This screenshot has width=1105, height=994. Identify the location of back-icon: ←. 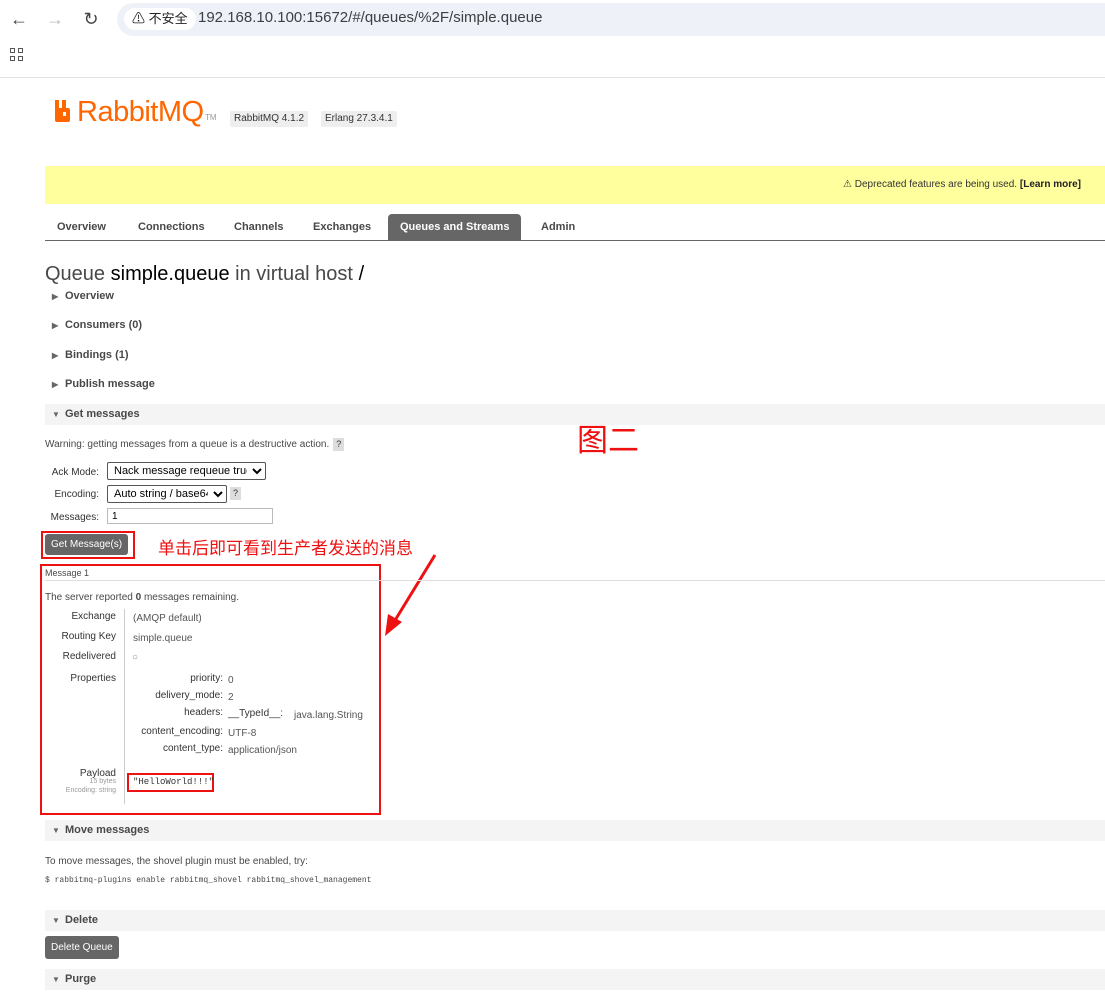
(19, 19).